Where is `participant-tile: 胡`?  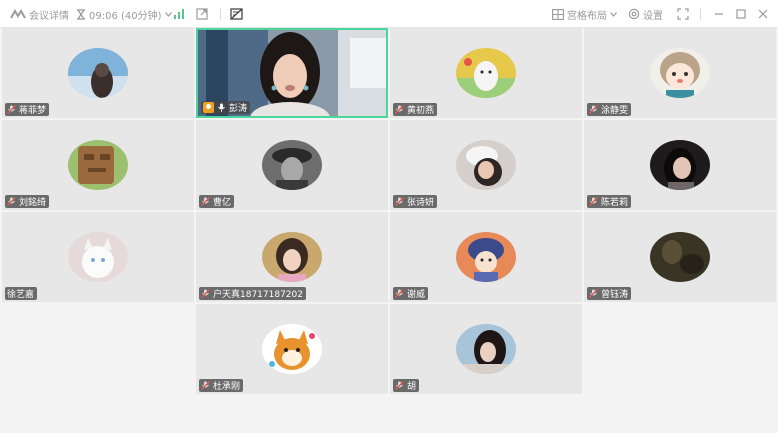 participant-tile: 胡 is located at coordinates (486, 349).